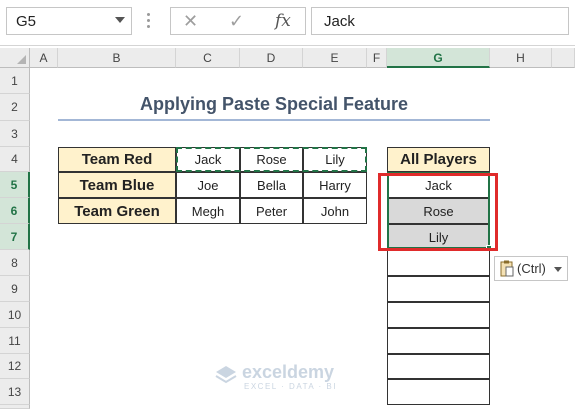 This screenshot has height=409, width=575. I want to click on all-players-cell: Jack, so click(438, 185).